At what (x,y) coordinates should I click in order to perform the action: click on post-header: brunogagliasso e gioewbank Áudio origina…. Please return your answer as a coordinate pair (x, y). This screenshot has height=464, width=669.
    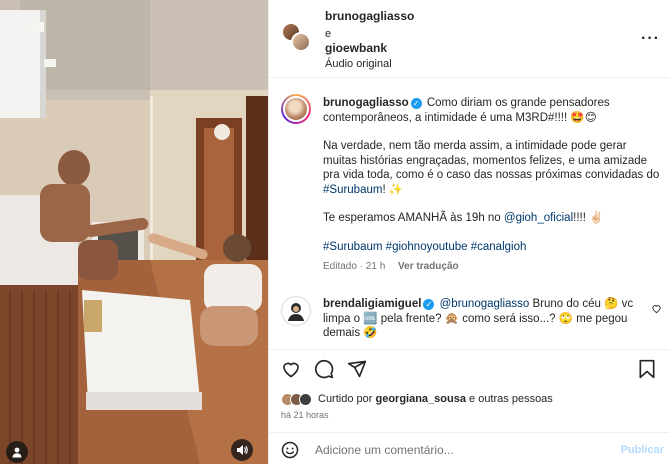
    Looking at the image, I should click on (469, 39).